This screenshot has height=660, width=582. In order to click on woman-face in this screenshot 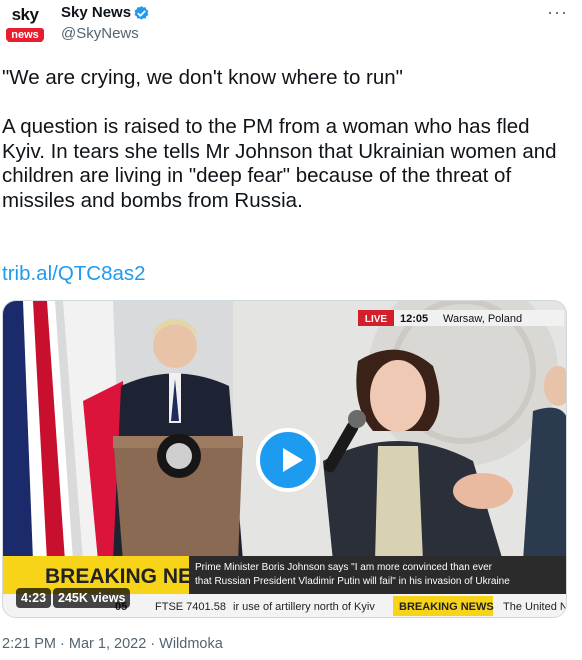, I will do `click(398, 396)`.